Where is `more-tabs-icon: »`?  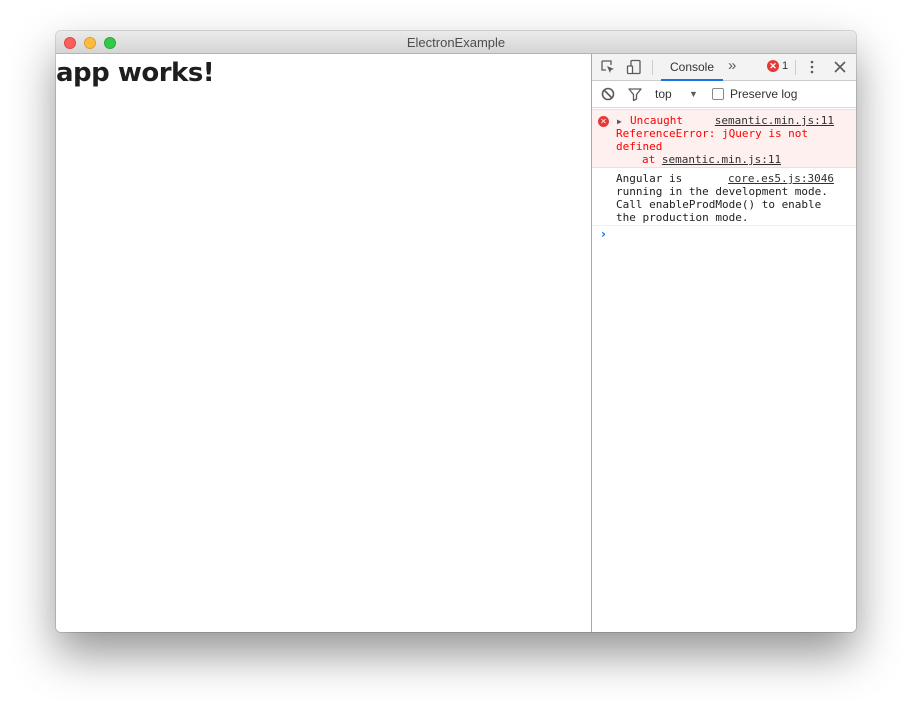
more-tabs-icon: » is located at coordinates (732, 65).